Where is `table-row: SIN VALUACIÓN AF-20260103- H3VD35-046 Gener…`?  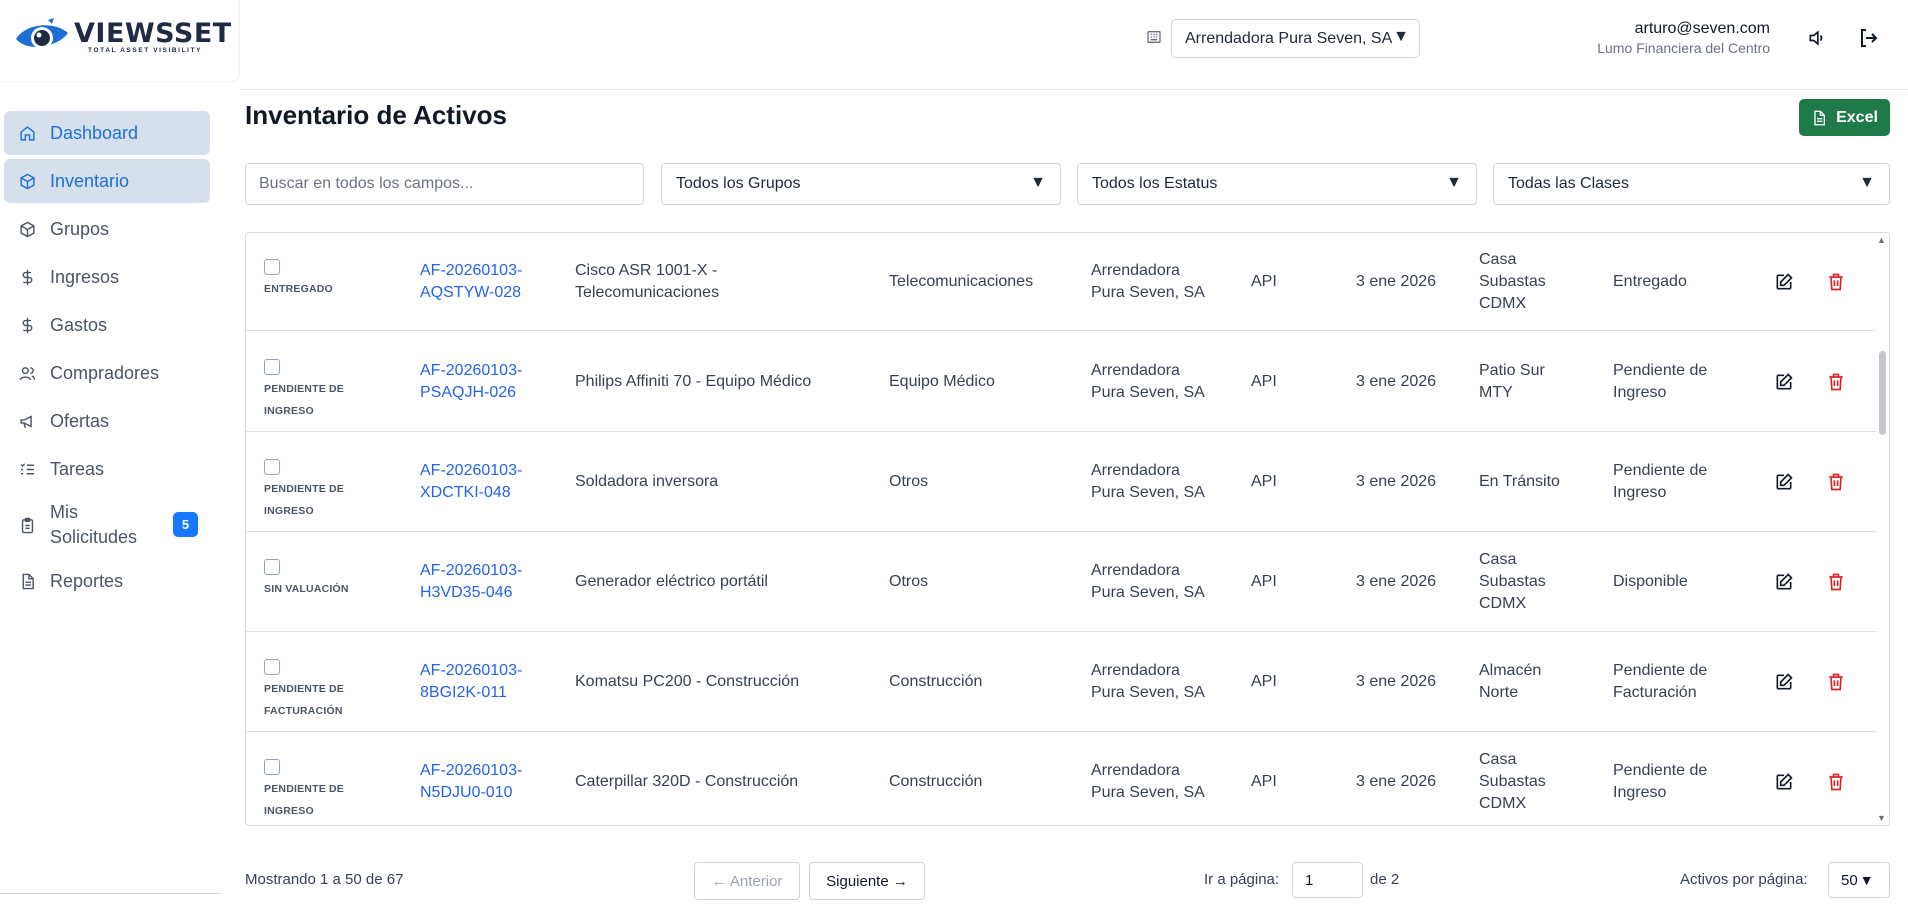
table-row: SIN VALUACIÓN AF-20260103- H3VD35-046 Gener… is located at coordinates (1061, 582).